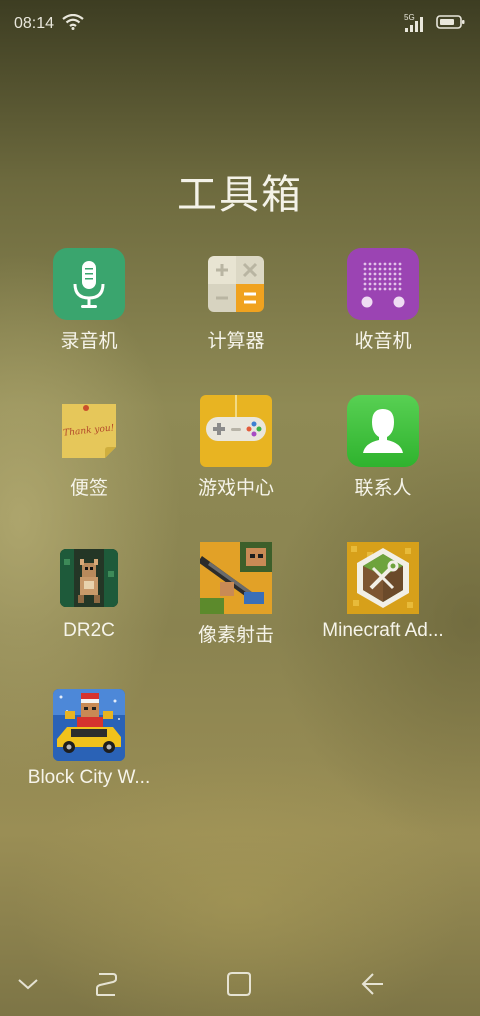 The image size is (480, 1016). Describe the element at coordinates (89, 284) in the screenshot. I see `microphone-icon` at that location.